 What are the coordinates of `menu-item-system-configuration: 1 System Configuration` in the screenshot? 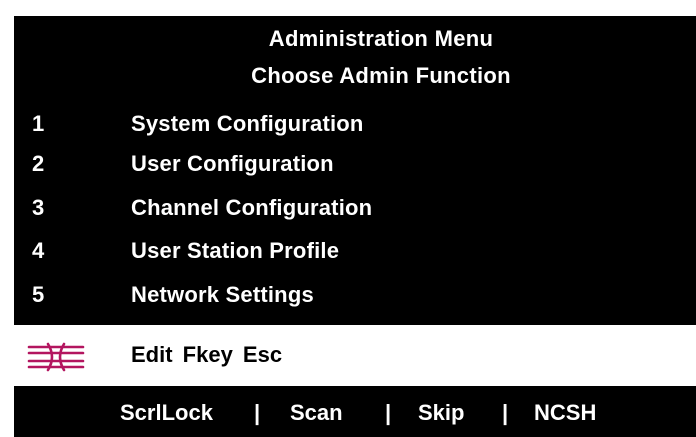 It's located at (355, 127).